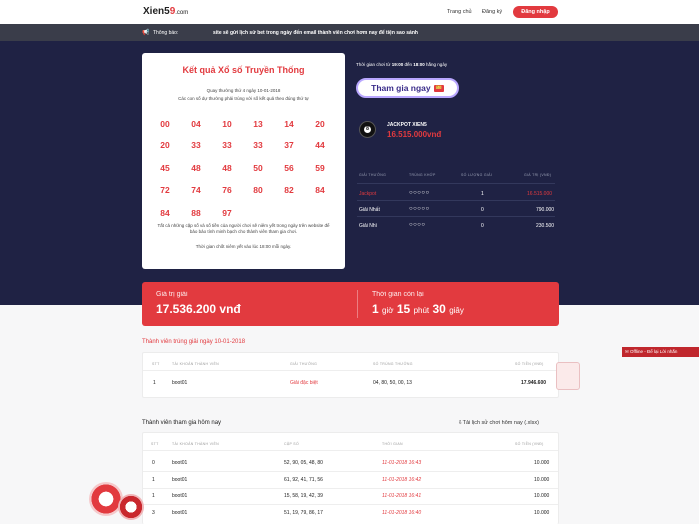 This screenshot has width=699, height=524. I want to click on logo-text: Xien5, so click(156, 11).